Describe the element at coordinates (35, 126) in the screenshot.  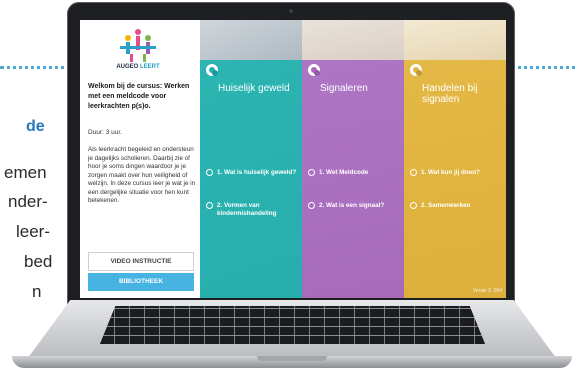
I see `background-heading: de` at that location.